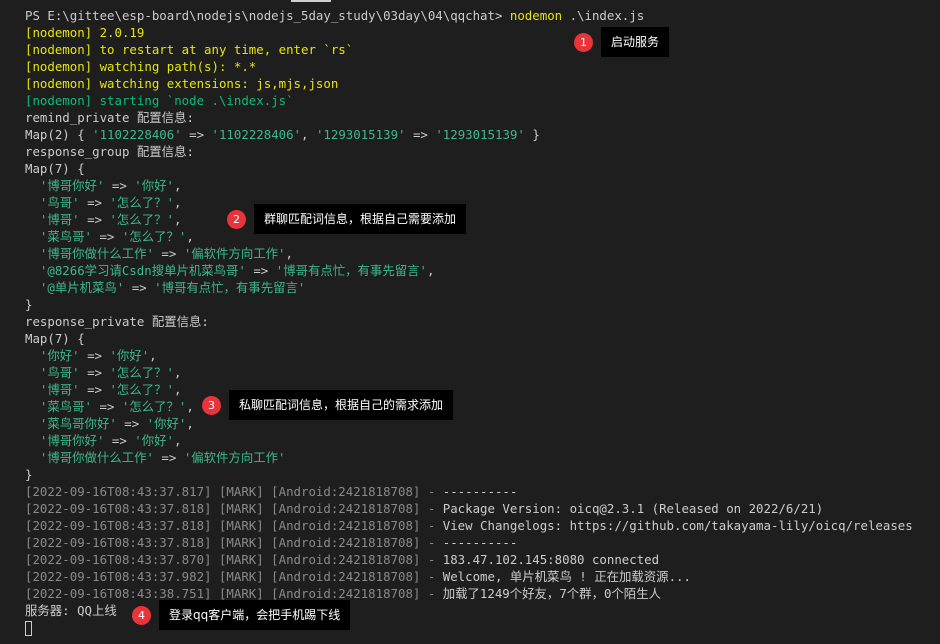  Describe the element at coordinates (482, 304) in the screenshot. I see `terminal-line: }` at that location.